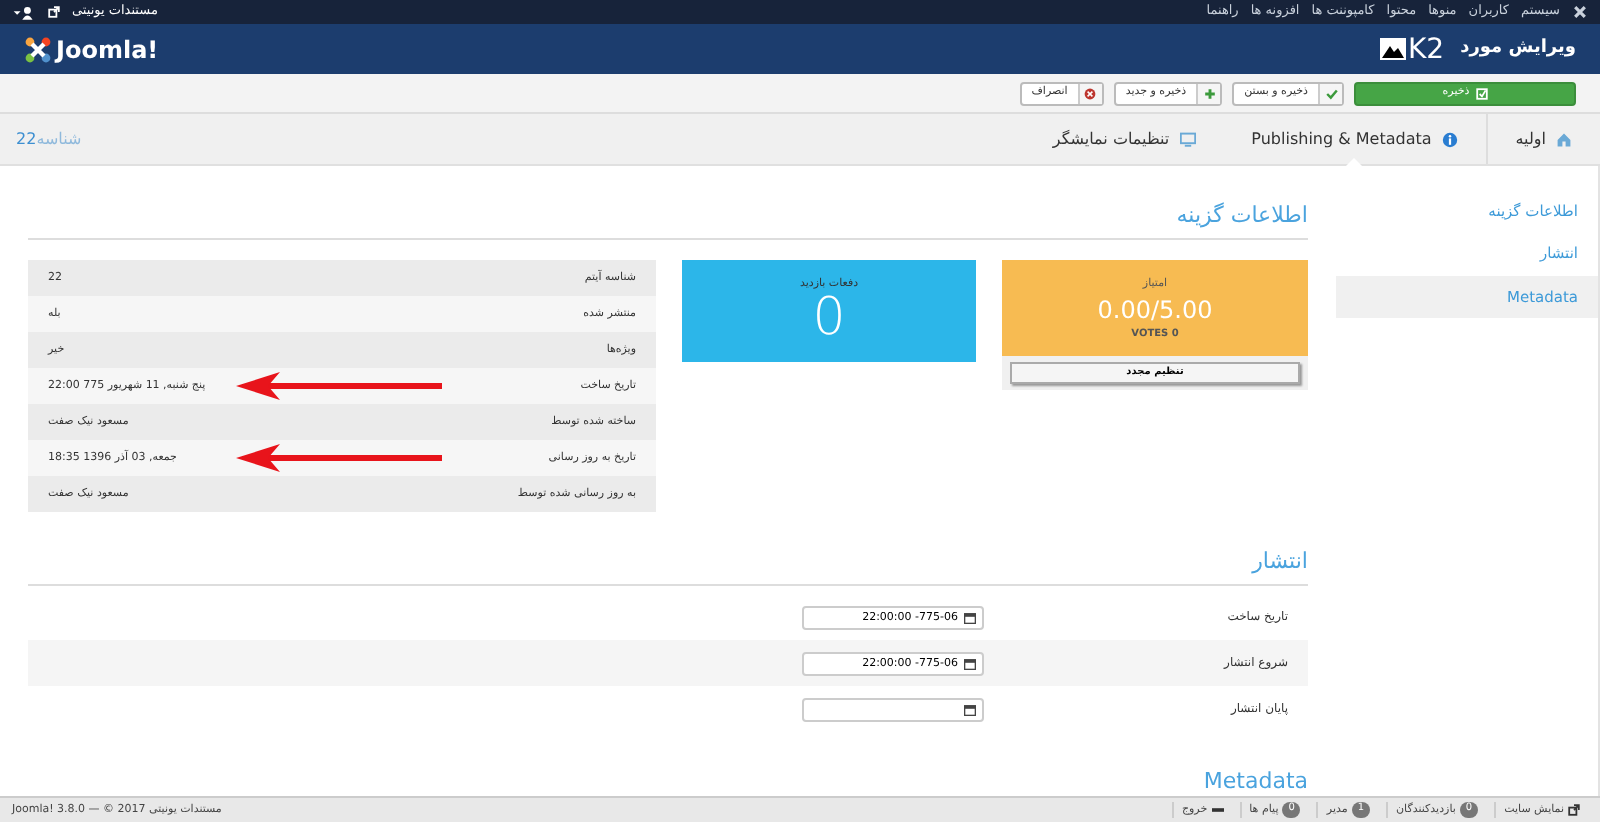 The image size is (1600, 822). Describe the element at coordinates (1542, 139) in the screenshot. I see `tab: اولیه` at that location.